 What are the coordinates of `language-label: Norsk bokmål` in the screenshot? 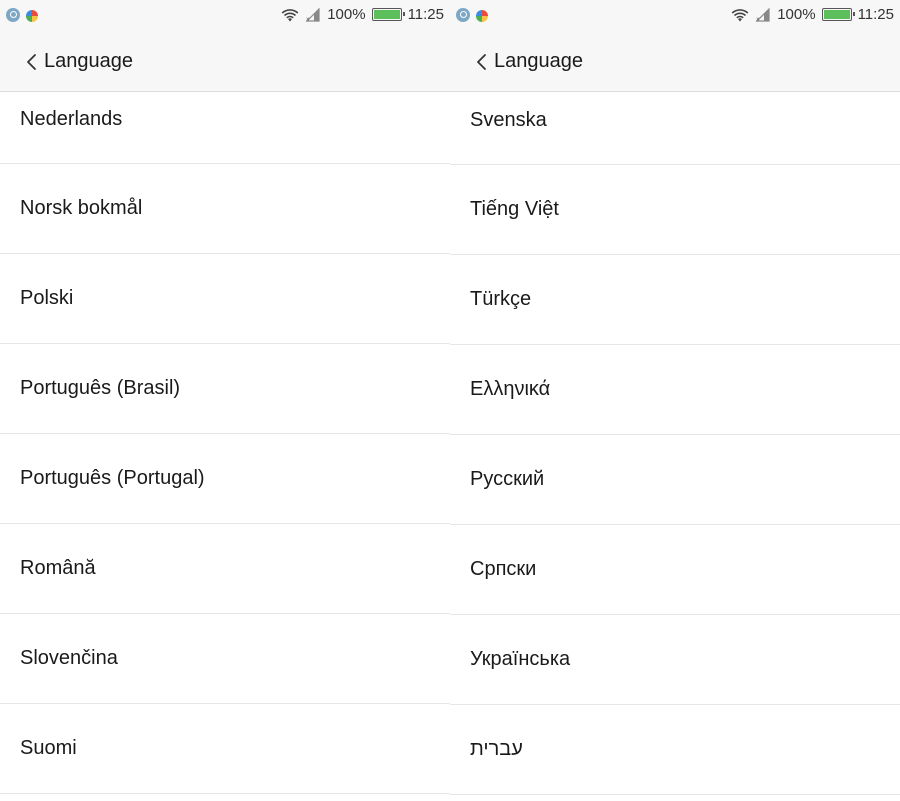 It's located at (81, 208).